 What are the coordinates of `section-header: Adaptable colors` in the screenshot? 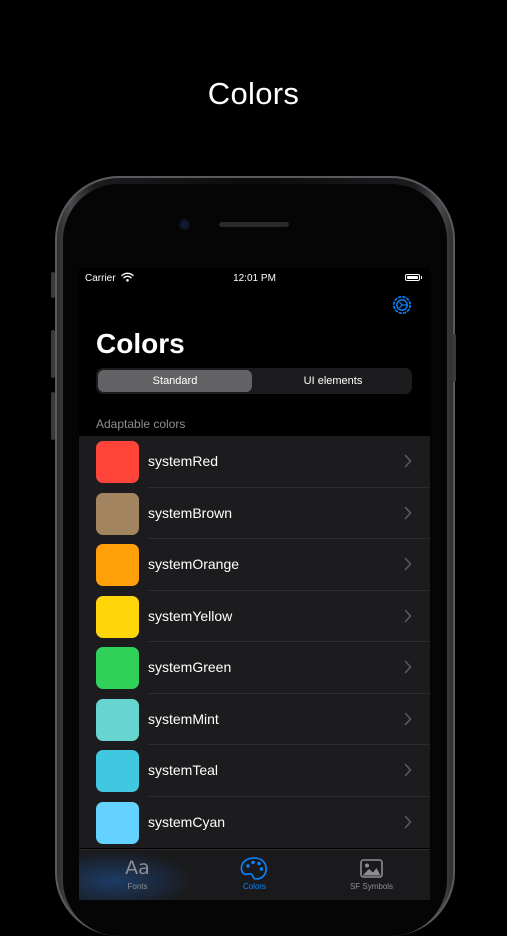 It's located at (141, 424).